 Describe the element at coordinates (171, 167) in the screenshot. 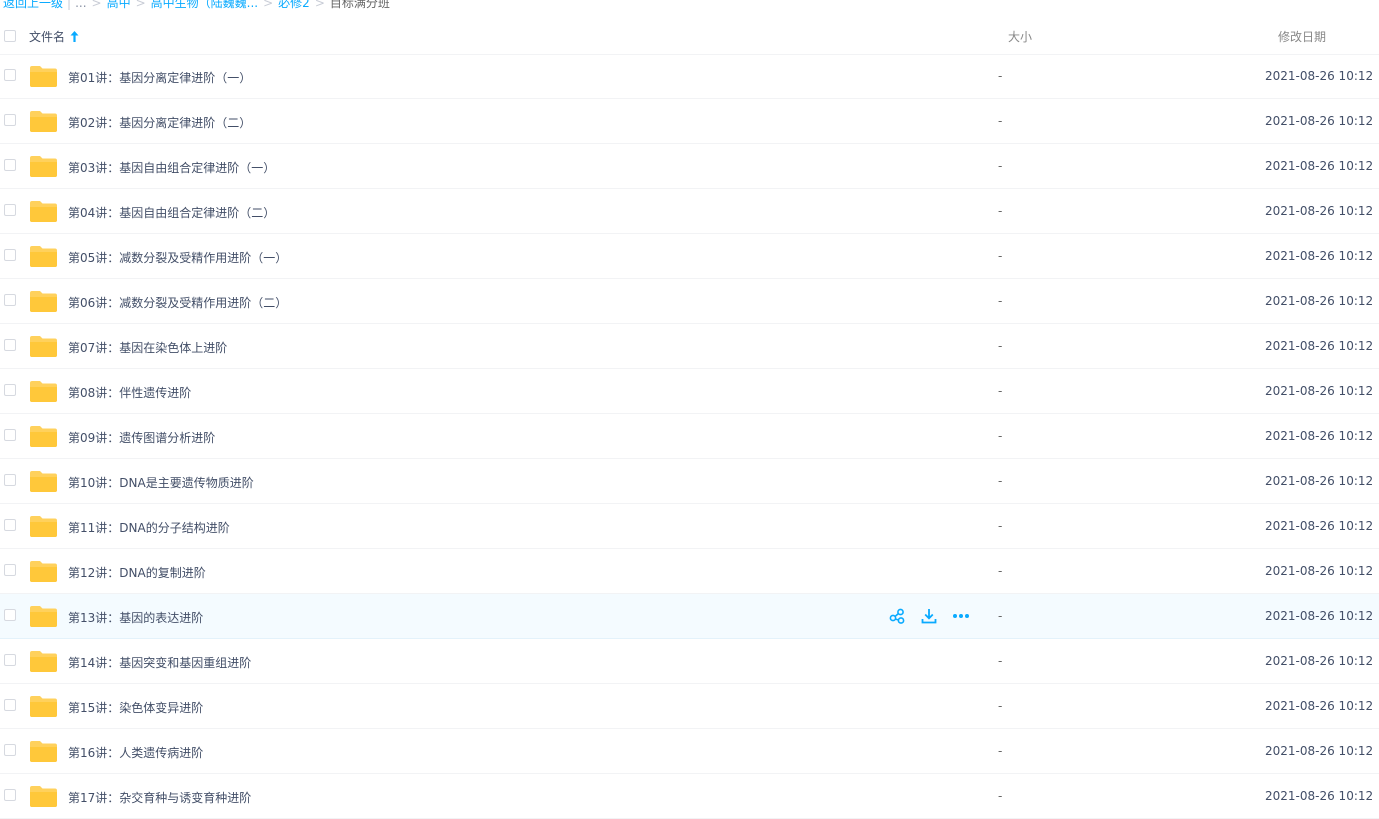

I see `file-name: 第03讲：基因自由组合定律进阶（一）` at that location.